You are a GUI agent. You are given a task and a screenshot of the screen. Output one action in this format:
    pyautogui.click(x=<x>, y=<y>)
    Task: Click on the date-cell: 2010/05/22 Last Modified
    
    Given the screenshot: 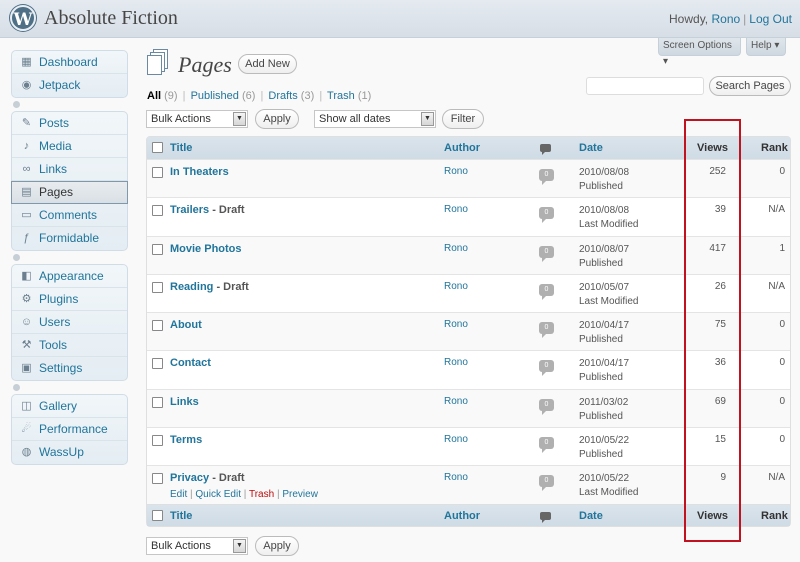 What is the action you would take?
    pyautogui.click(x=608, y=486)
    